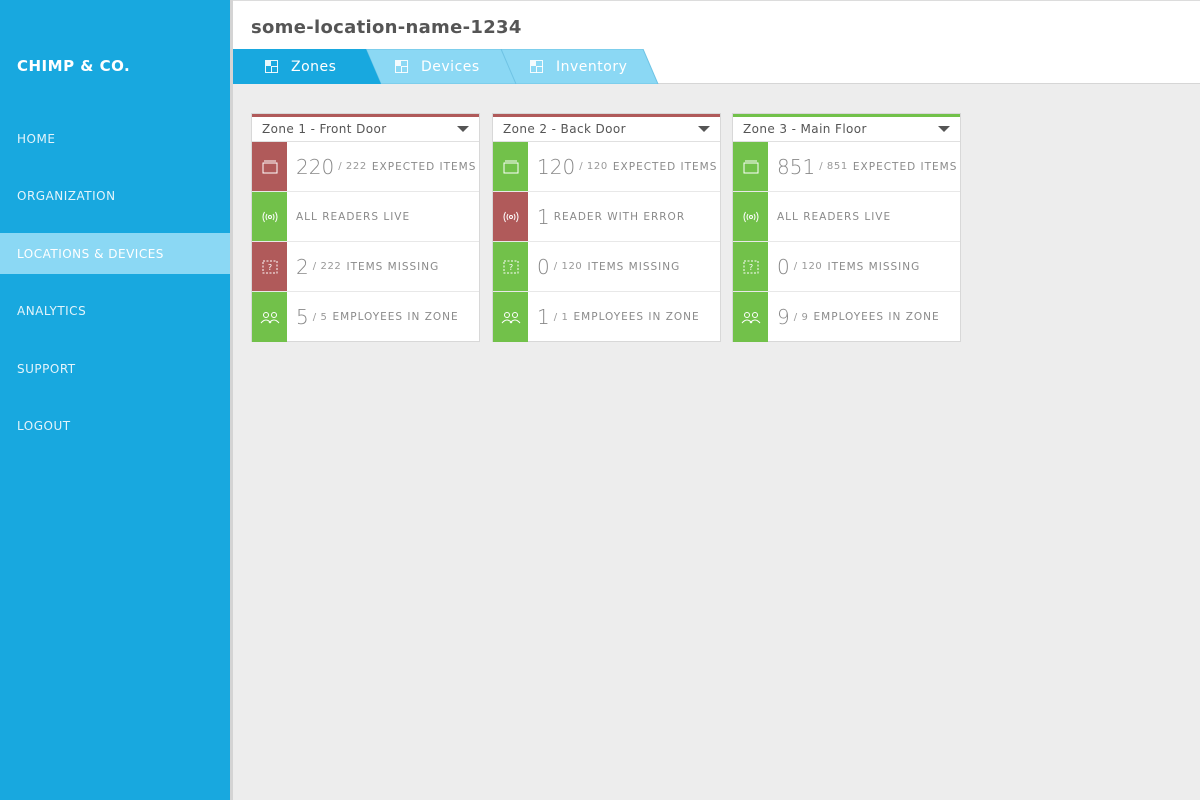  What do you see at coordinates (302, 266) in the screenshot?
I see `items-missing-count: 2` at bounding box center [302, 266].